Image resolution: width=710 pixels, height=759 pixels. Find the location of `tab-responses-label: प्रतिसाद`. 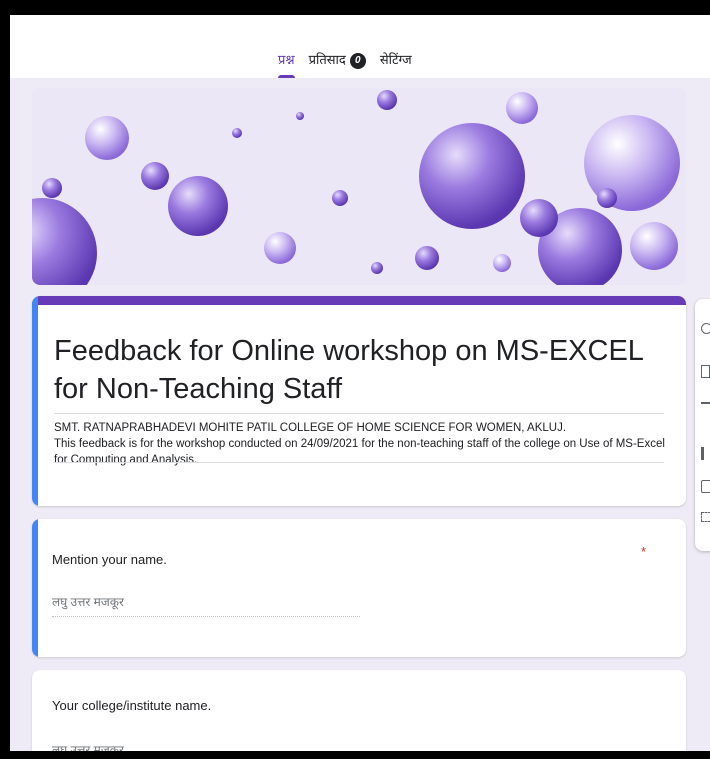

tab-responses-label: प्रतिसाद is located at coordinates (327, 59).